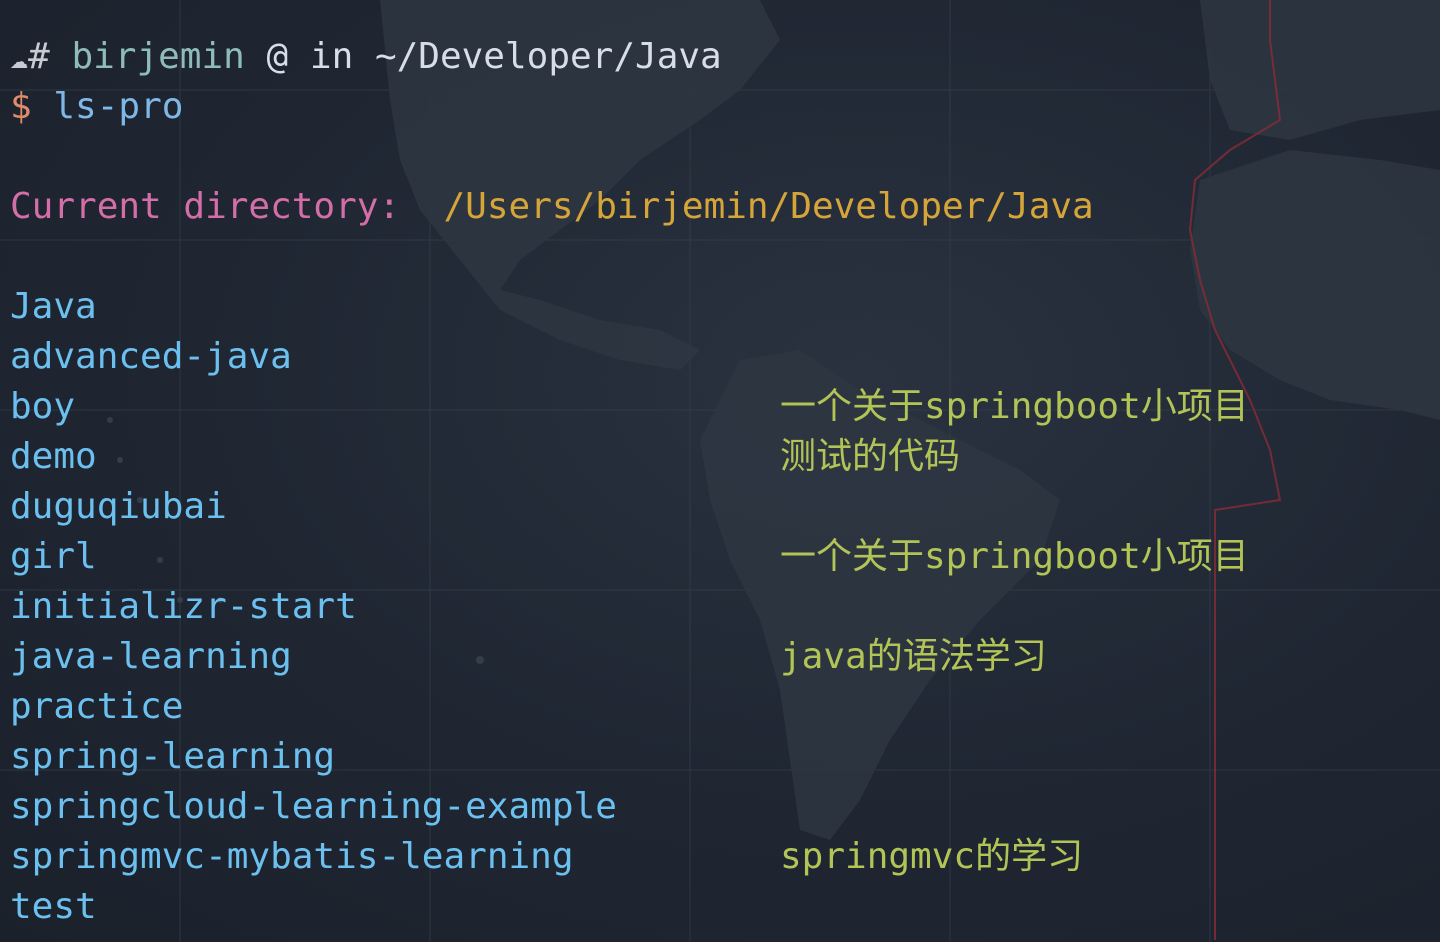 This screenshot has width=1440, height=942. I want to click on entry-name: spring-learning, so click(173, 756).